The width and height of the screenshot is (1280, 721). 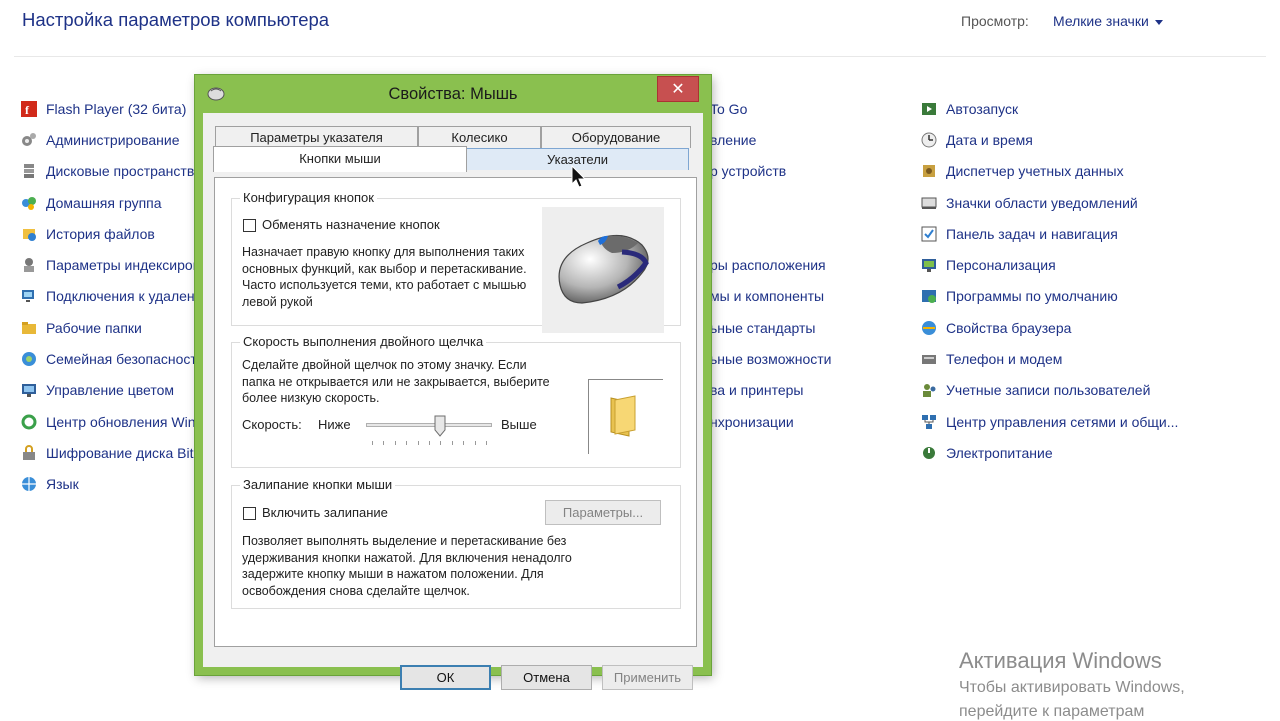 What do you see at coordinates (440, 428) in the screenshot?
I see `slider-thumb` at bounding box center [440, 428].